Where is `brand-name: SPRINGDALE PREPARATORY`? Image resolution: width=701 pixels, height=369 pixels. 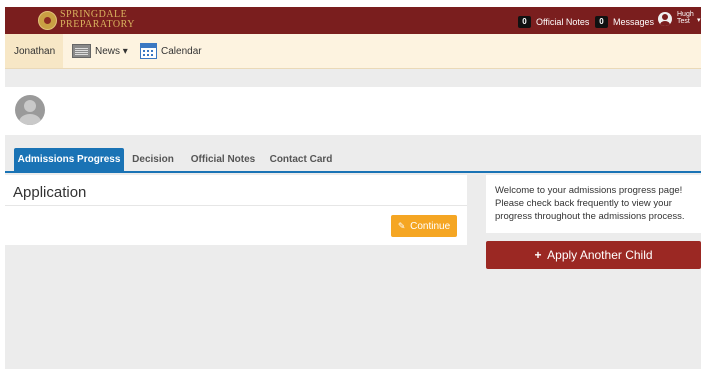 brand-name: SPRINGDALE PREPARATORY is located at coordinates (97, 20).